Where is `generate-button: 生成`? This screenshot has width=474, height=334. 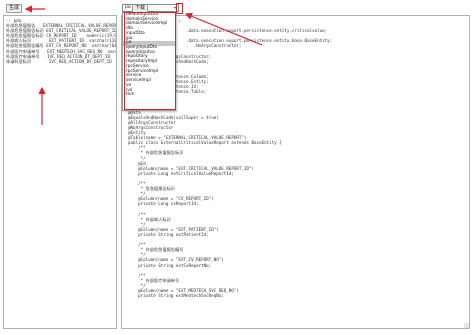
generate-button: 生成 is located at coordinates (14, 8).